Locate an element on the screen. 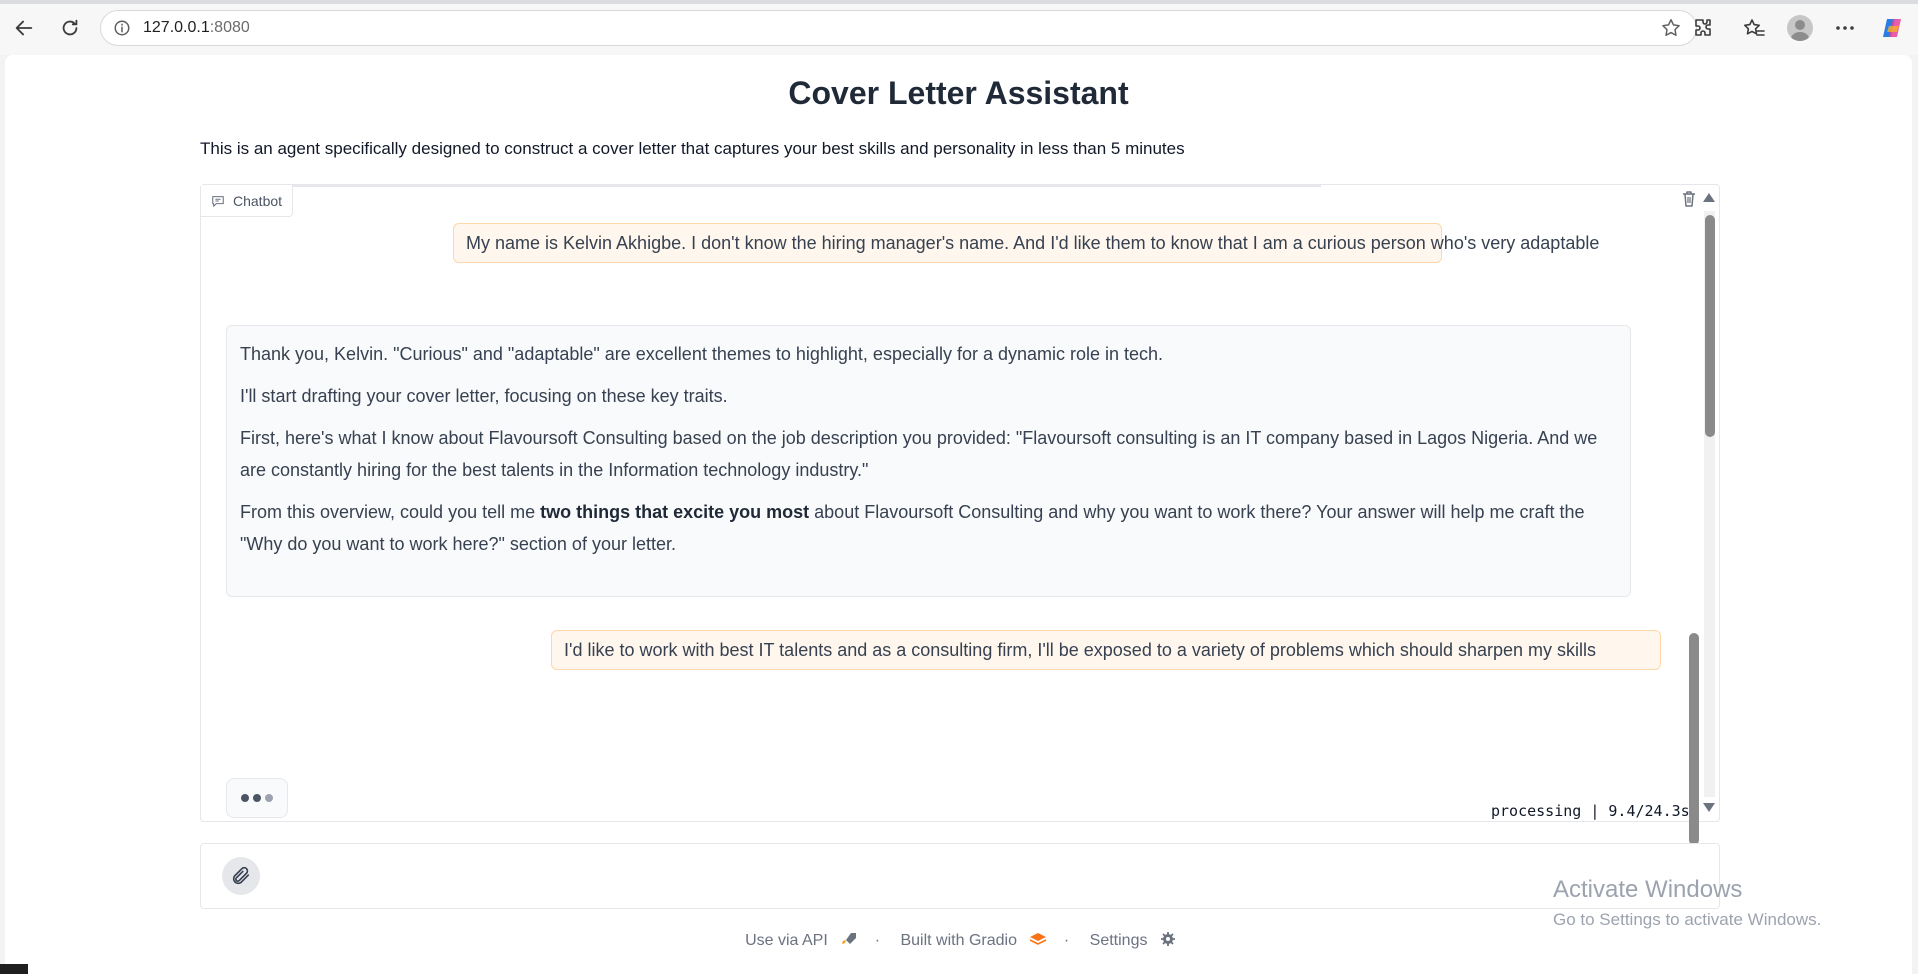 This screenshot has height=974, width=1918. taskbar-corner is located at coordinates (14, 969).